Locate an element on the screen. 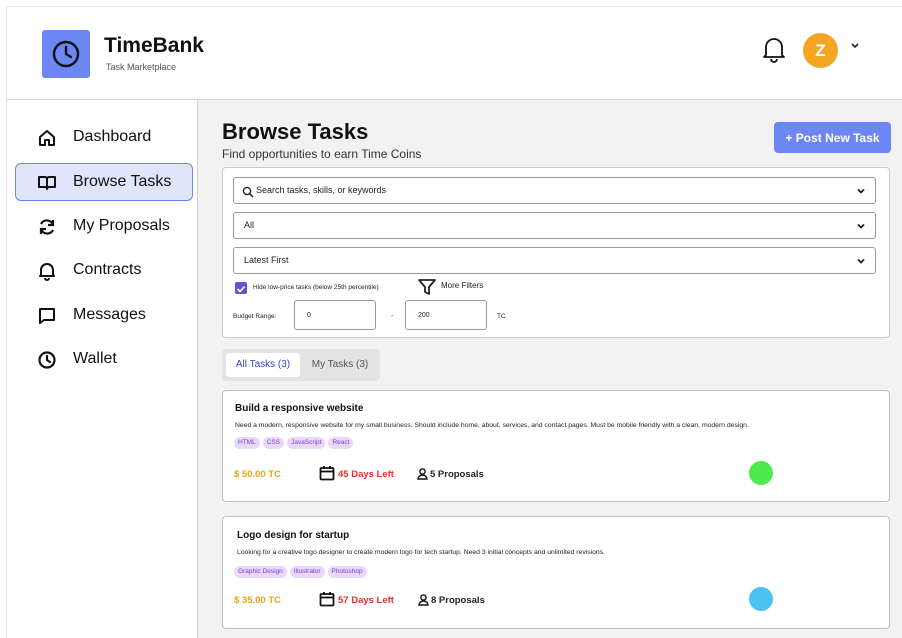 This screenshot has width=902, height=638. budget-max-input is located at coordinates (446, 315).